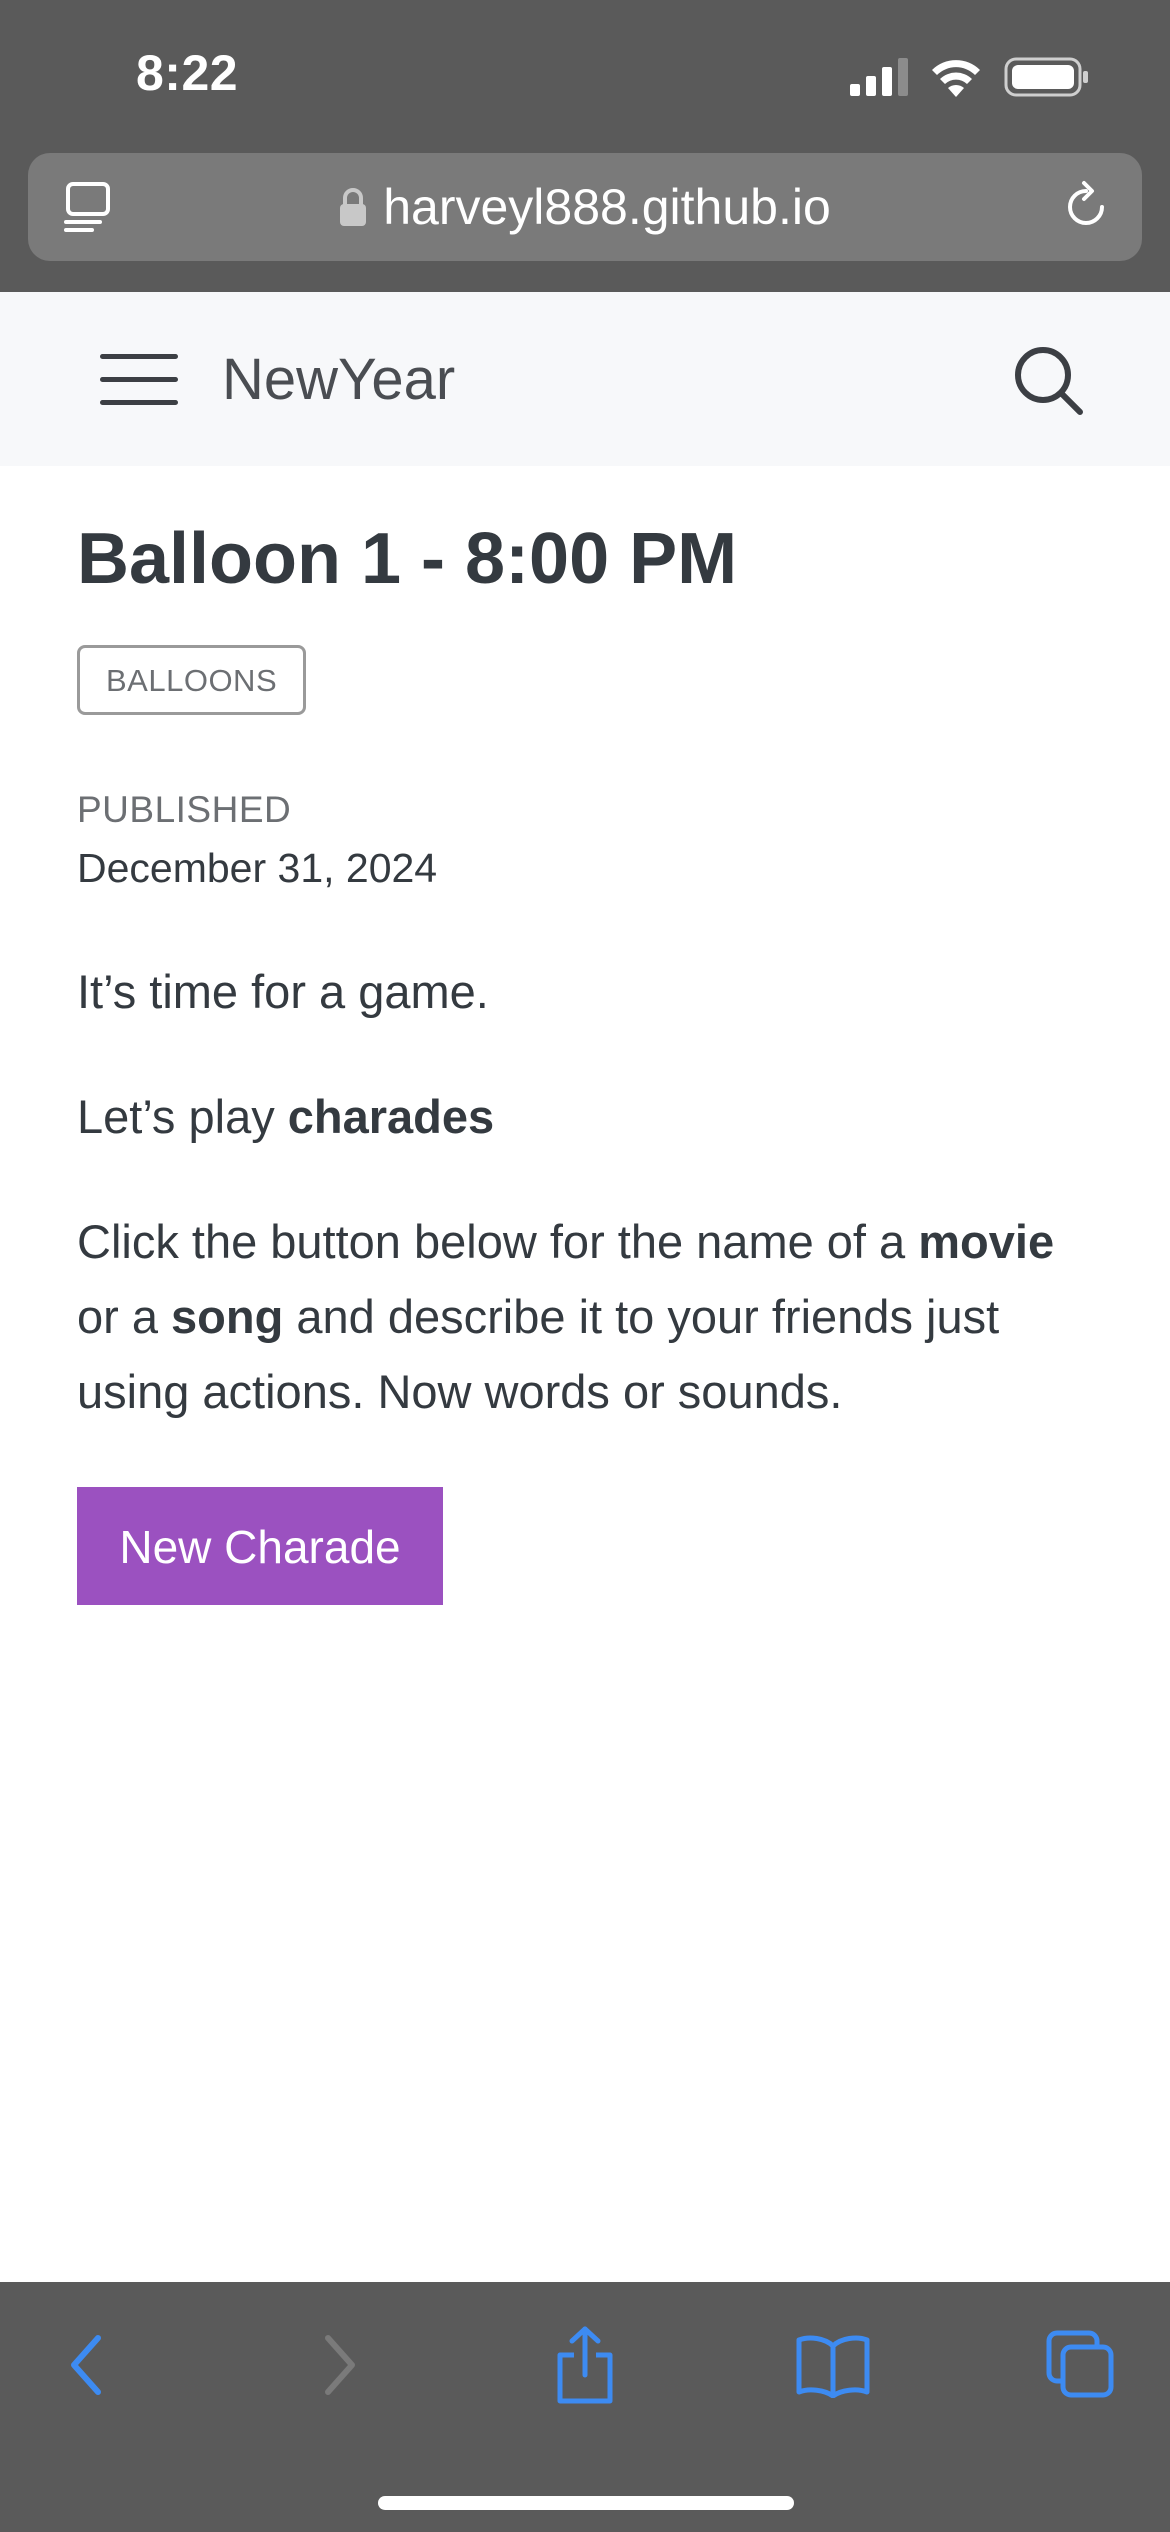  I want to click on forward-button, so click(339, 2365).